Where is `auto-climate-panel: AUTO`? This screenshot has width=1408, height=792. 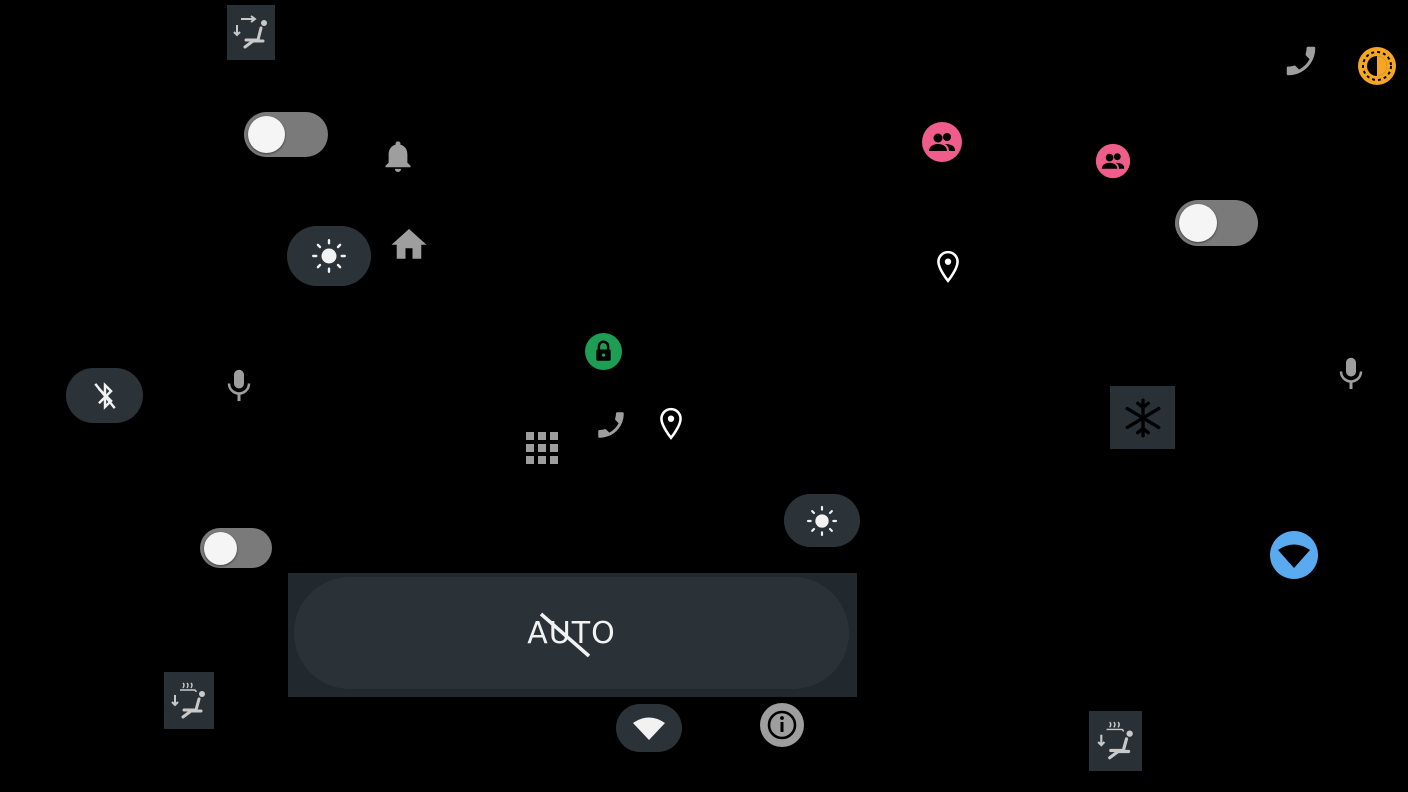
auto-climate-panel: AUTO is located at coordinates (572, 635).